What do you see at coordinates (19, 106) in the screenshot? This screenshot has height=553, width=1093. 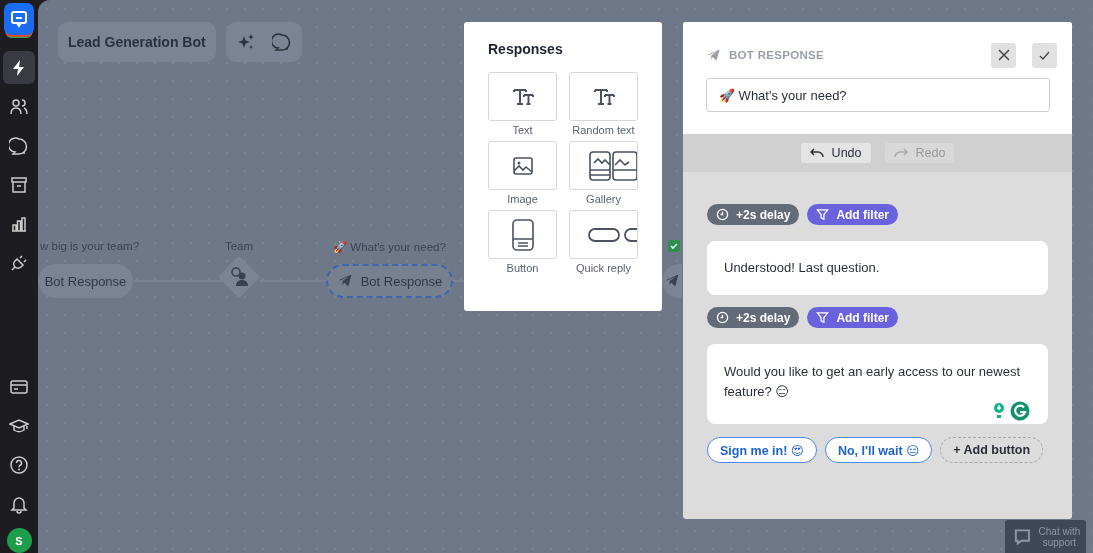 I see `people-icon` at bounding box center [19, 106].